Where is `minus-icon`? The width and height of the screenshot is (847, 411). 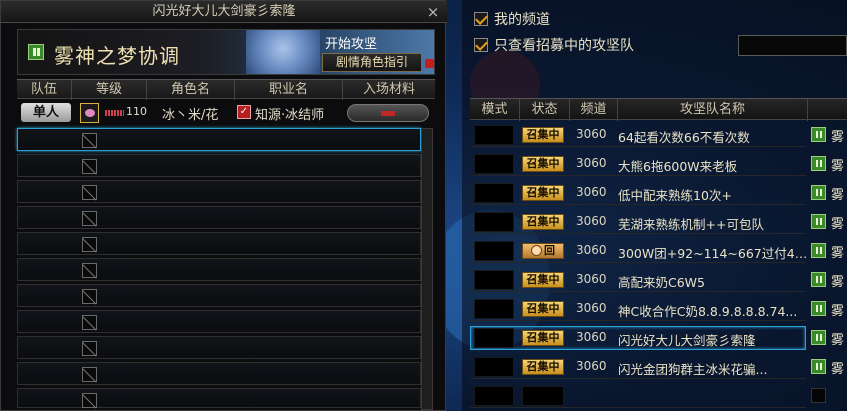 minus-icon is located at coordinates (388, 113).